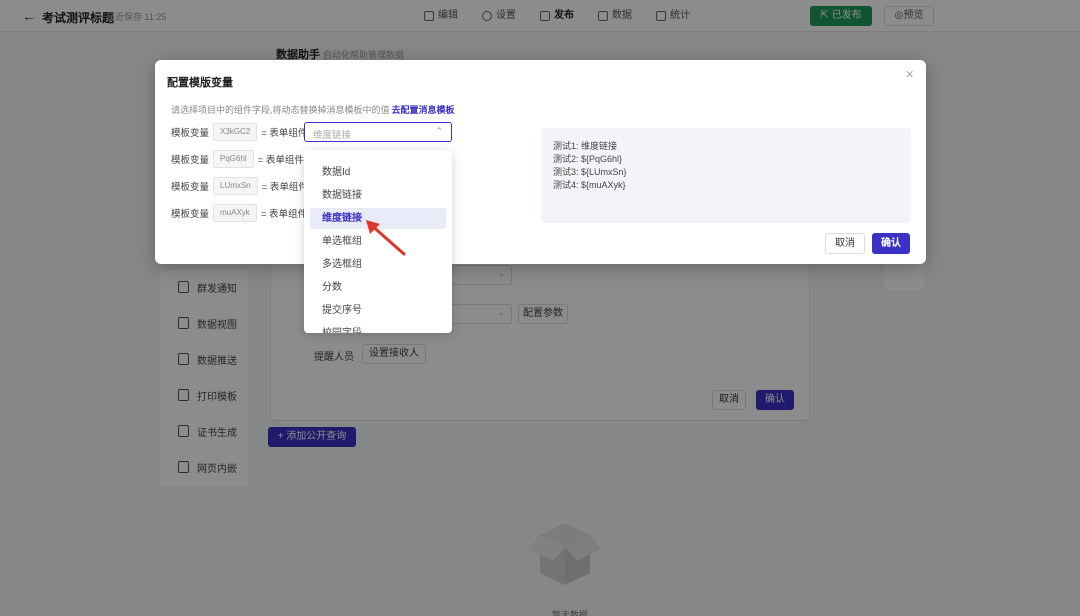 The width and height of the screenshot is (1080, 616). What do you see at coordinates (378, 195) in the screenshot?
I see `dropdown-option: 数据链接` at bounding box center [378, 195].